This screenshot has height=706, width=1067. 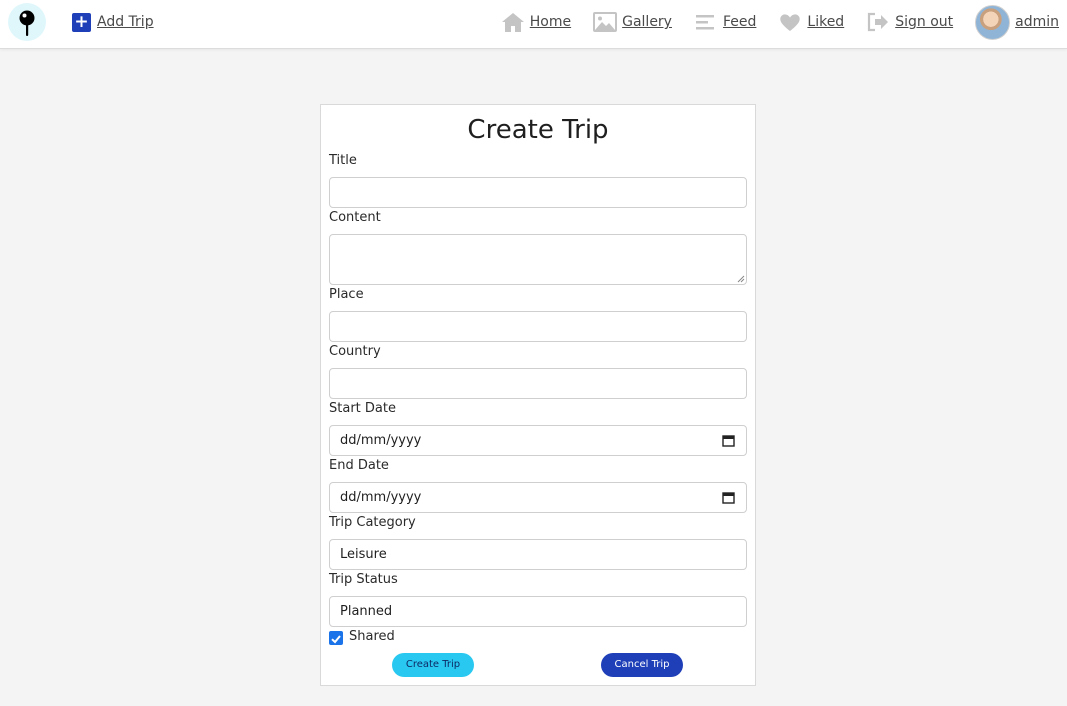 What do you see at coordinates (355, 217) in the screenshot?
I see `content-label: Content` at bounding box center [355, 217].